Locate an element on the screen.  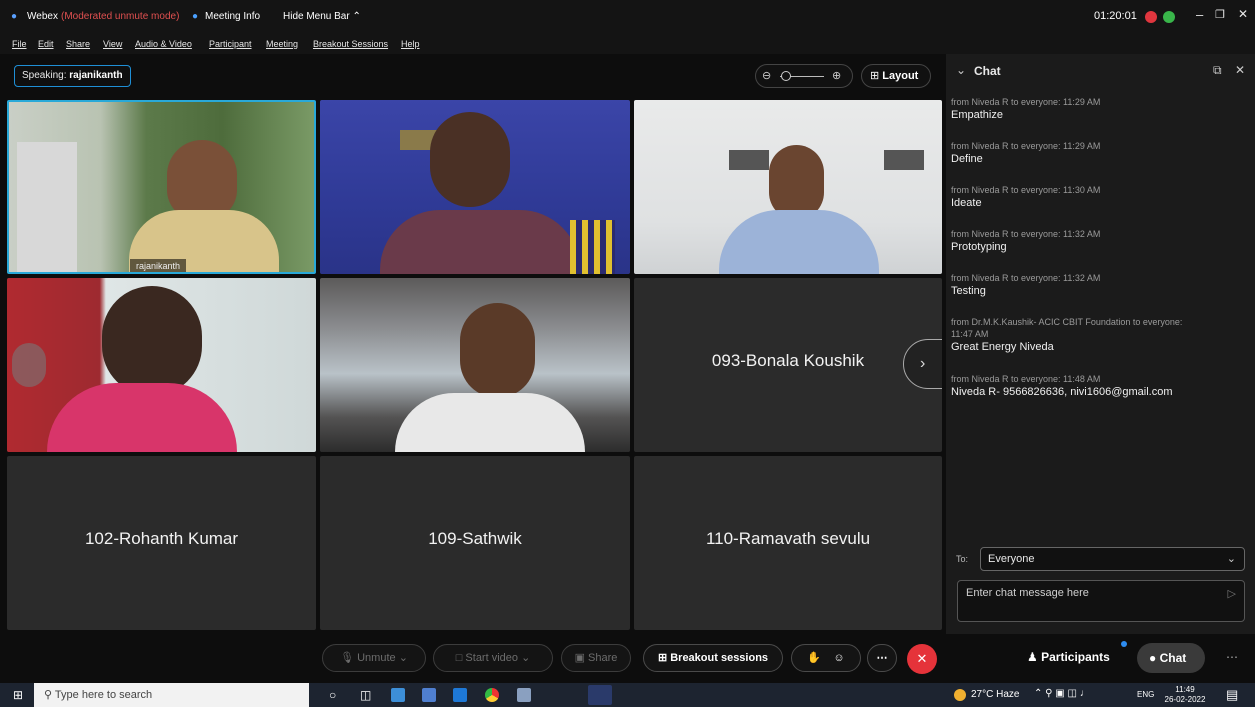
chat-bubble-icon: ● is located at coordinates (1153, 658).